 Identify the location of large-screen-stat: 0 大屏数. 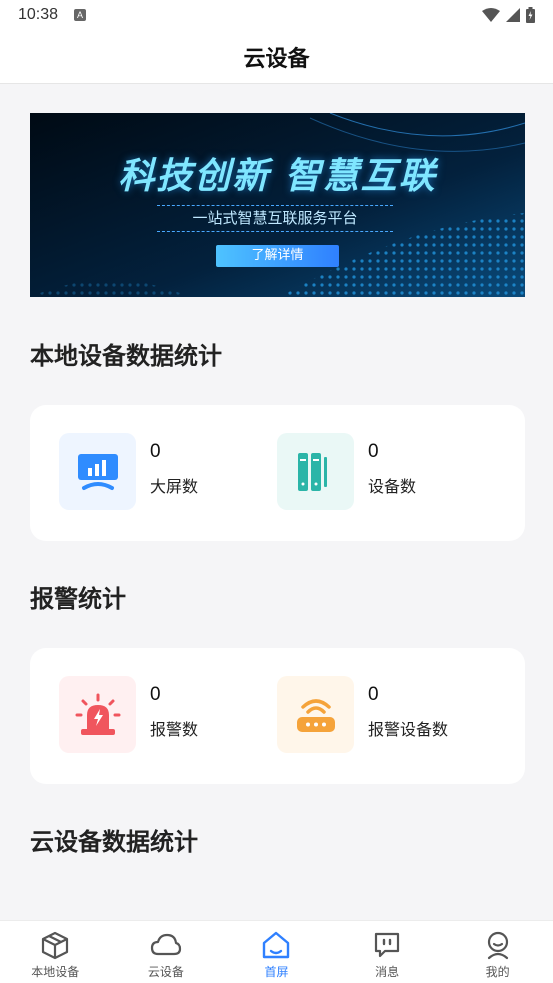
(128, 471).